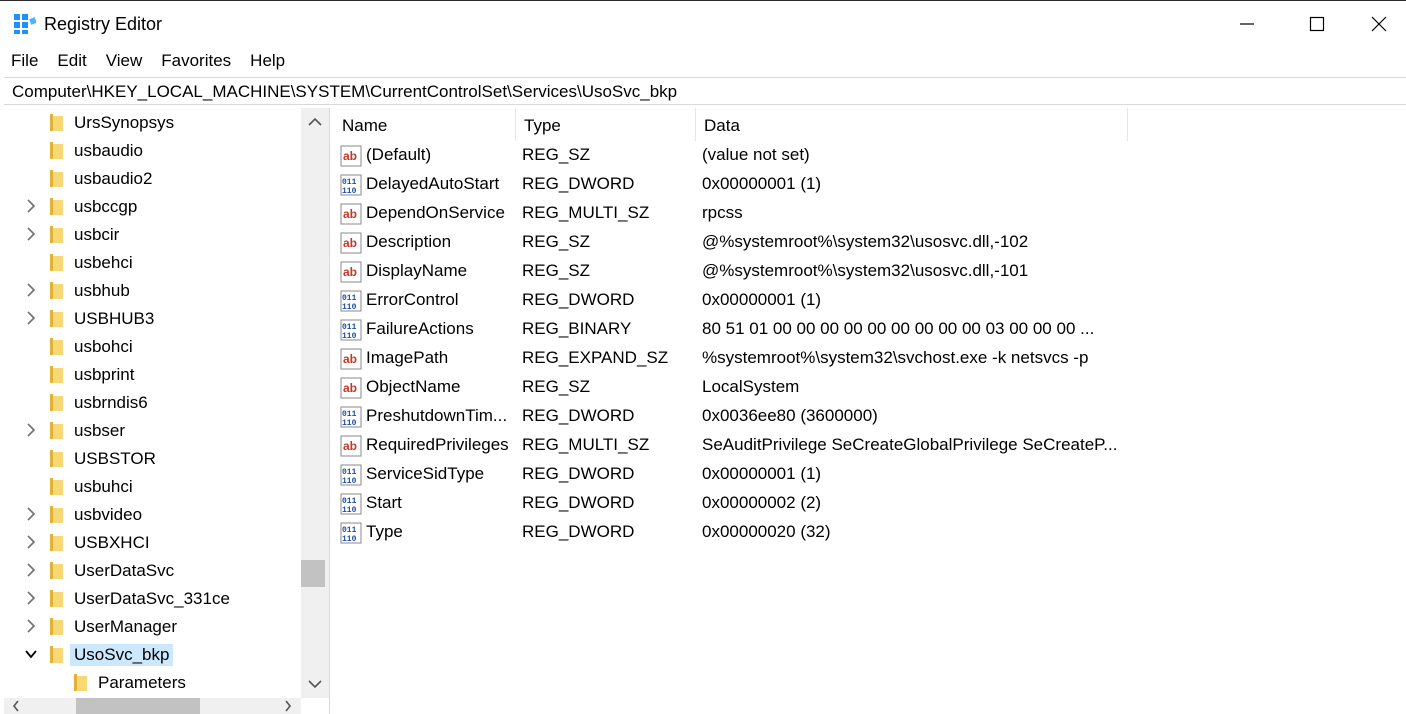 The width and height of the screenshot is (1406, 714). I want to click on tree-item: UsoSvc_bkp, so click(152, 654).